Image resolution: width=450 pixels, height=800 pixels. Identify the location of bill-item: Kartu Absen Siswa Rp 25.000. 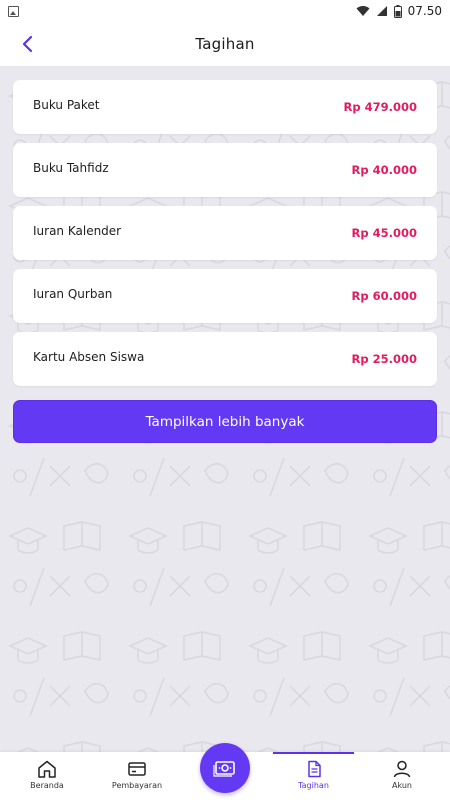
(225, 359).